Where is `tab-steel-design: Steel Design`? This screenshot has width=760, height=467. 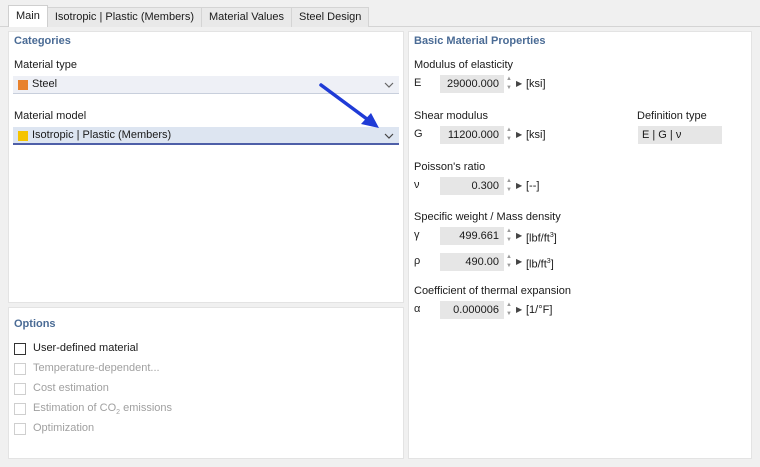
tab-steel-design: Steel Design is located at coordinates (330, 17).